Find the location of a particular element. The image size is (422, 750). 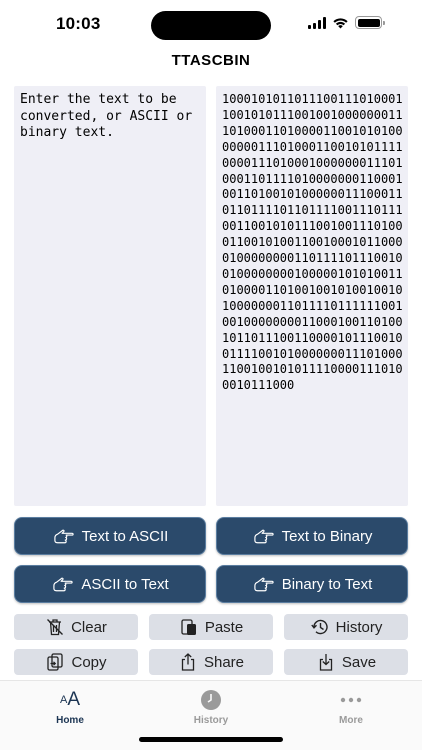

ascii-to-text-button: ASCII to Text is located at coordinates (110, 584).